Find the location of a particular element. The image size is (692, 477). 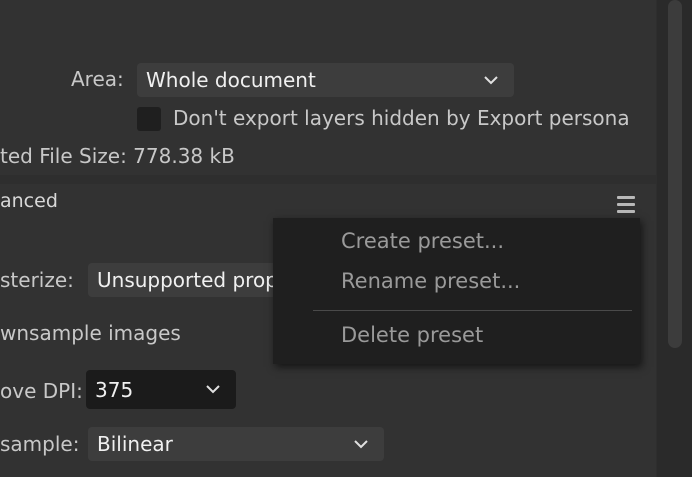

above-dpi-value: 375 is located at coordinates (114, 390).